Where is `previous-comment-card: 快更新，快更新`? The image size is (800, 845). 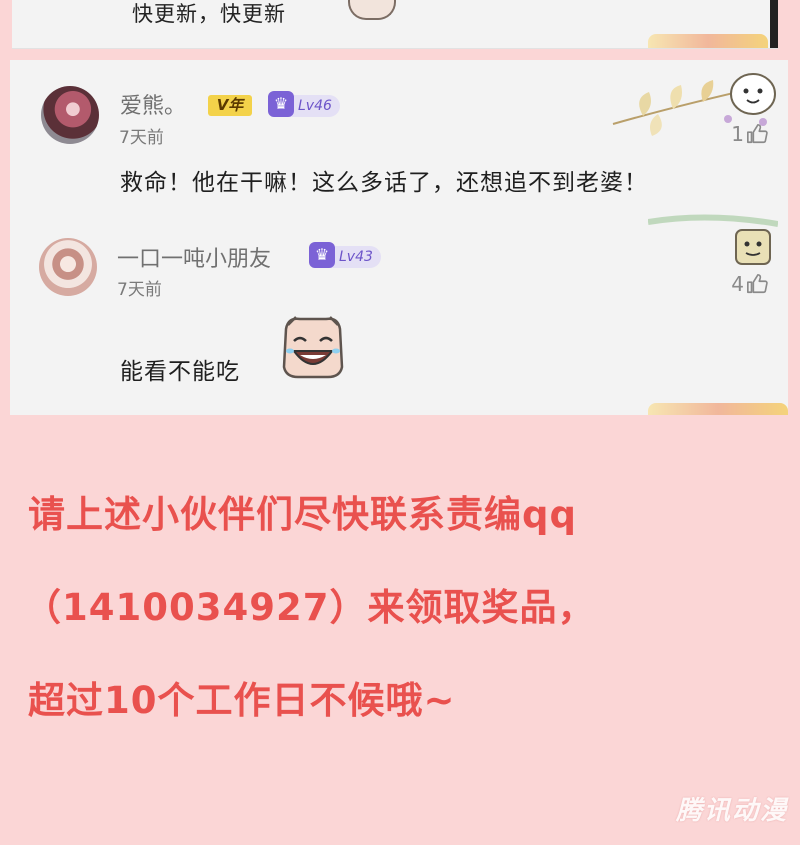
previous-comment-card: 快更新，快更新 is located at coordinates (395, 24).